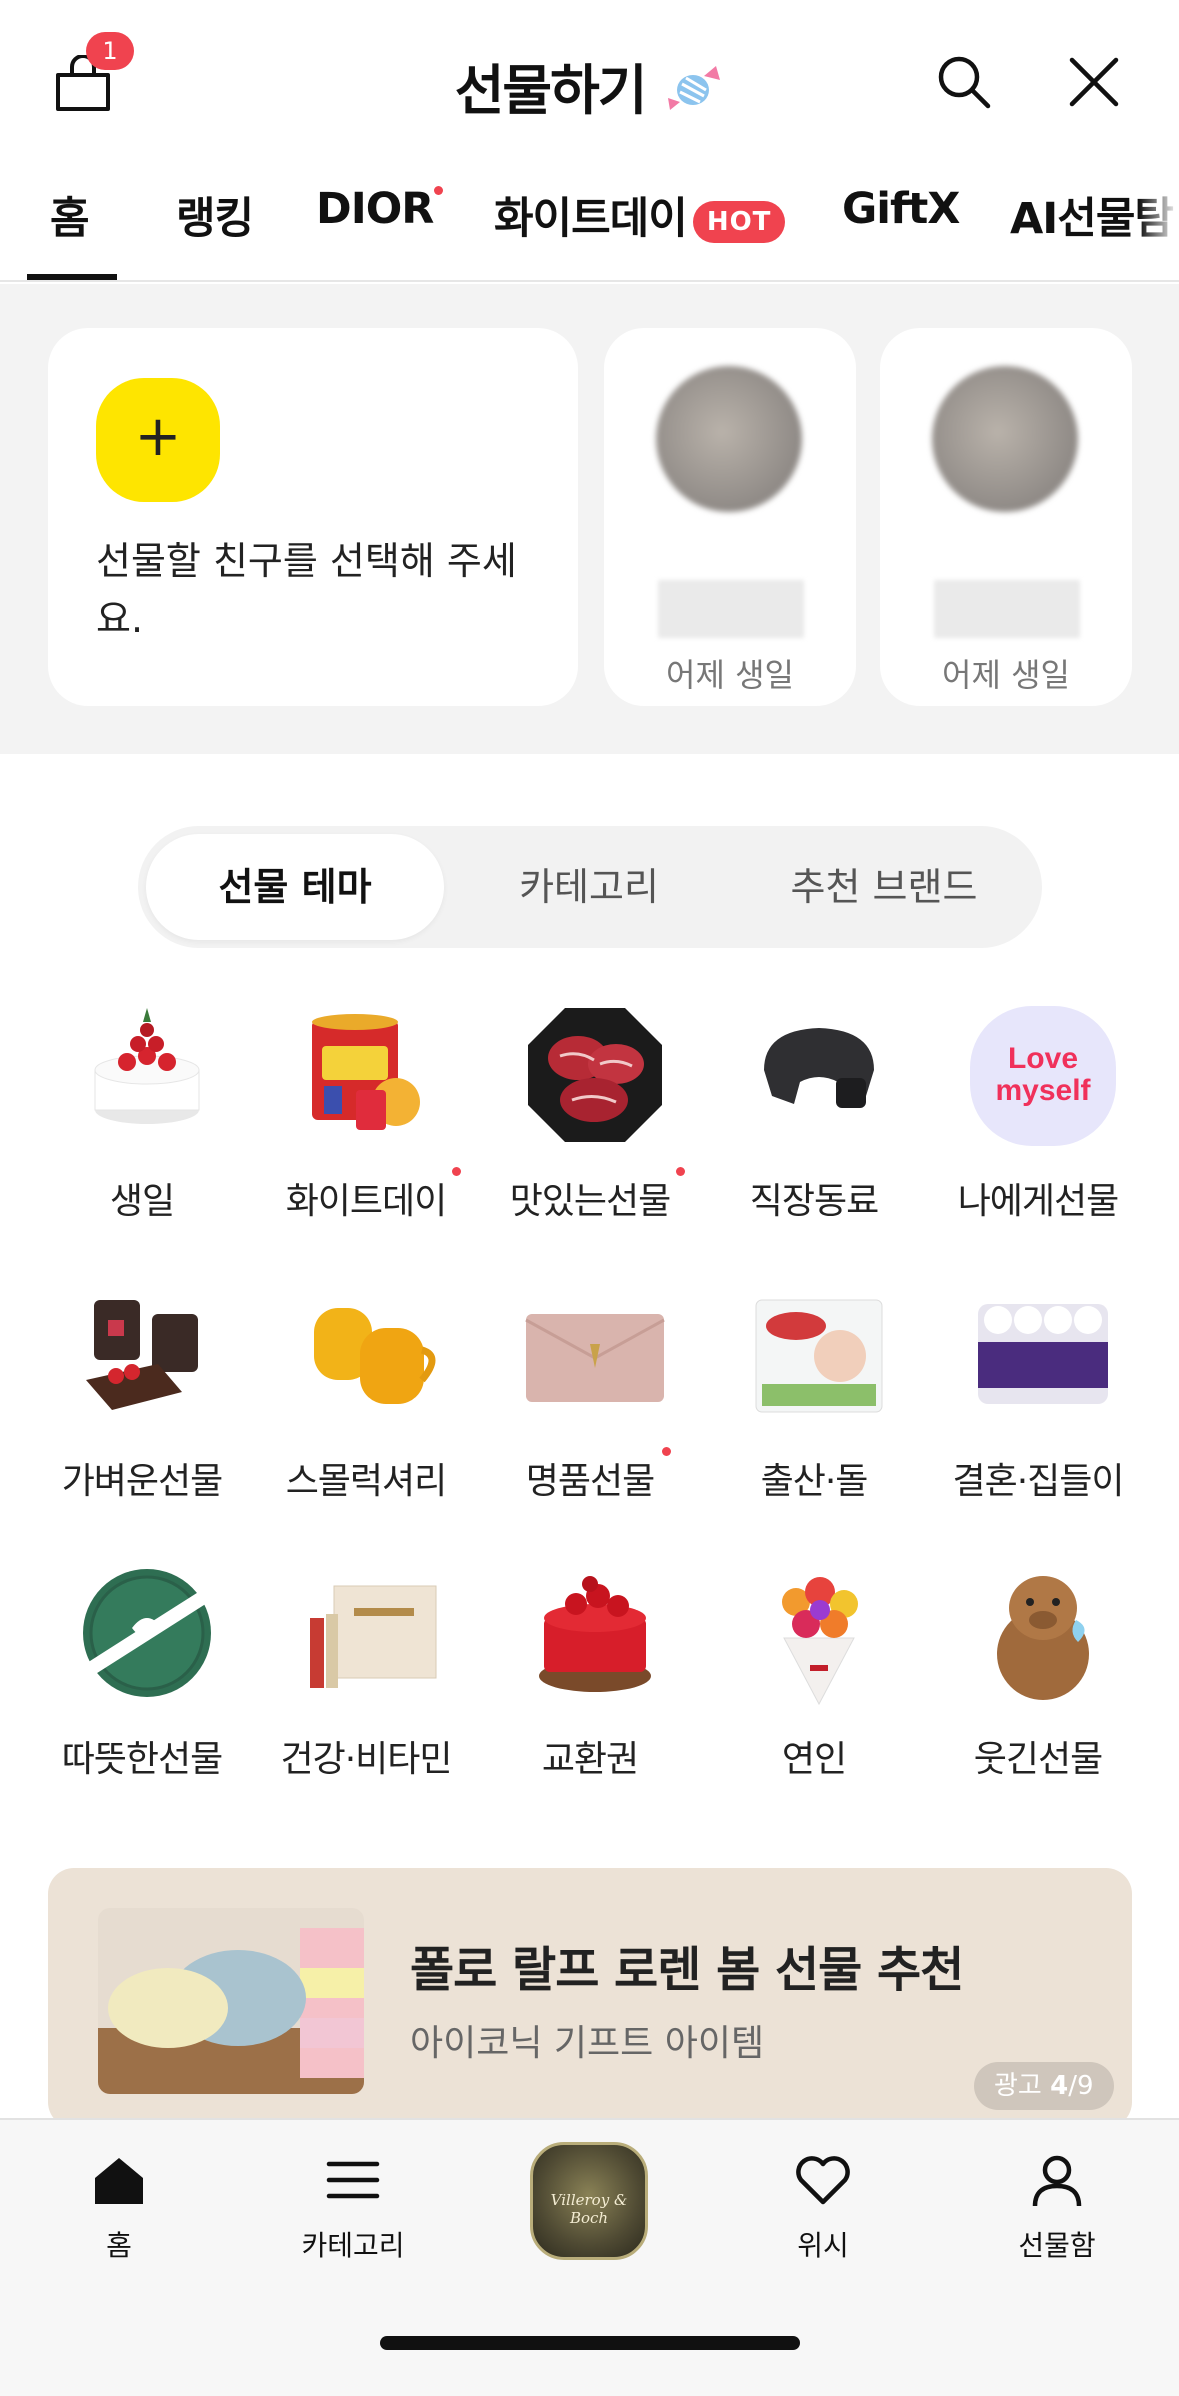 The image size is (1179, 2396). I want to click on add-friend-card: + 선물할 친구를 선택해 주세요., so click(313, 517).